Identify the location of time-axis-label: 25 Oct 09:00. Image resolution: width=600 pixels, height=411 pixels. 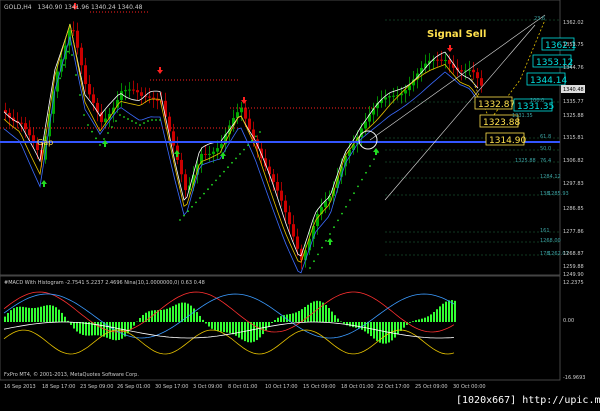
(431, 387).